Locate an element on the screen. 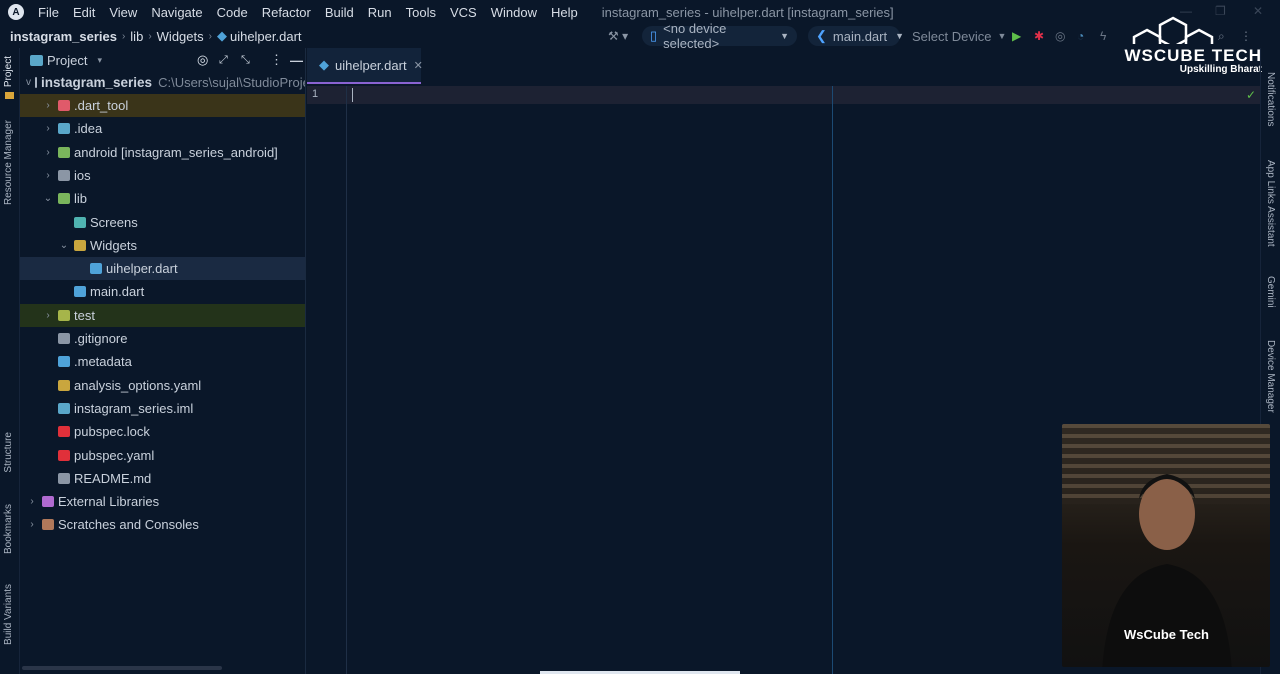  root-label: instagram_series is located at coordinates (97, 82).